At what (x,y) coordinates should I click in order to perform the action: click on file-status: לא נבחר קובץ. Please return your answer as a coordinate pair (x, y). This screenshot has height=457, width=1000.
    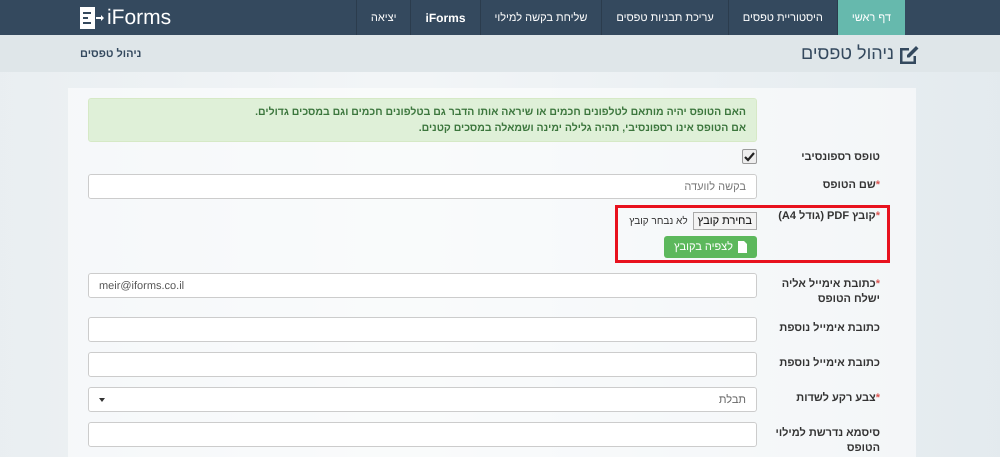
    Looking at the image, I should click on (658, 221).